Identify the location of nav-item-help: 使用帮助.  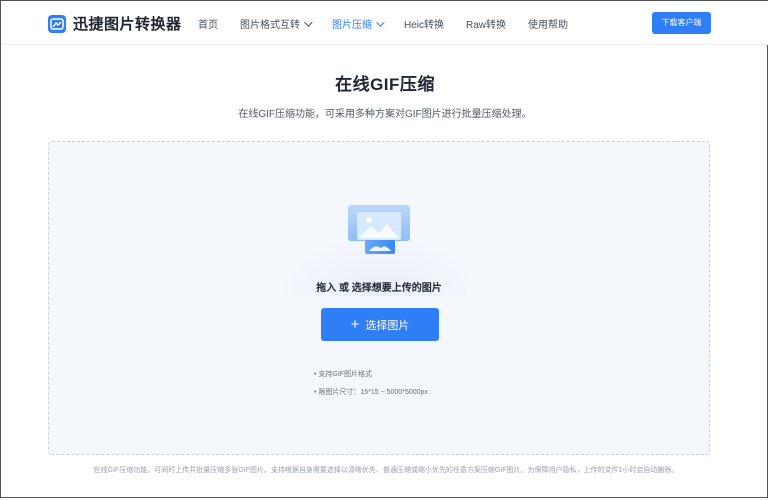
(548, 23).